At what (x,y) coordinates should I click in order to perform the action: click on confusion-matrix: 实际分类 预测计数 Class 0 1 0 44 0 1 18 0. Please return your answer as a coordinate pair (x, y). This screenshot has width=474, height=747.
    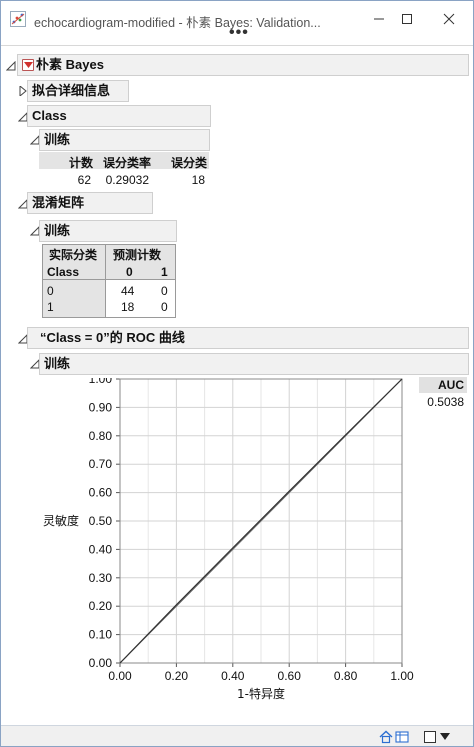
    Looking at the image, I should click on (109, 281).